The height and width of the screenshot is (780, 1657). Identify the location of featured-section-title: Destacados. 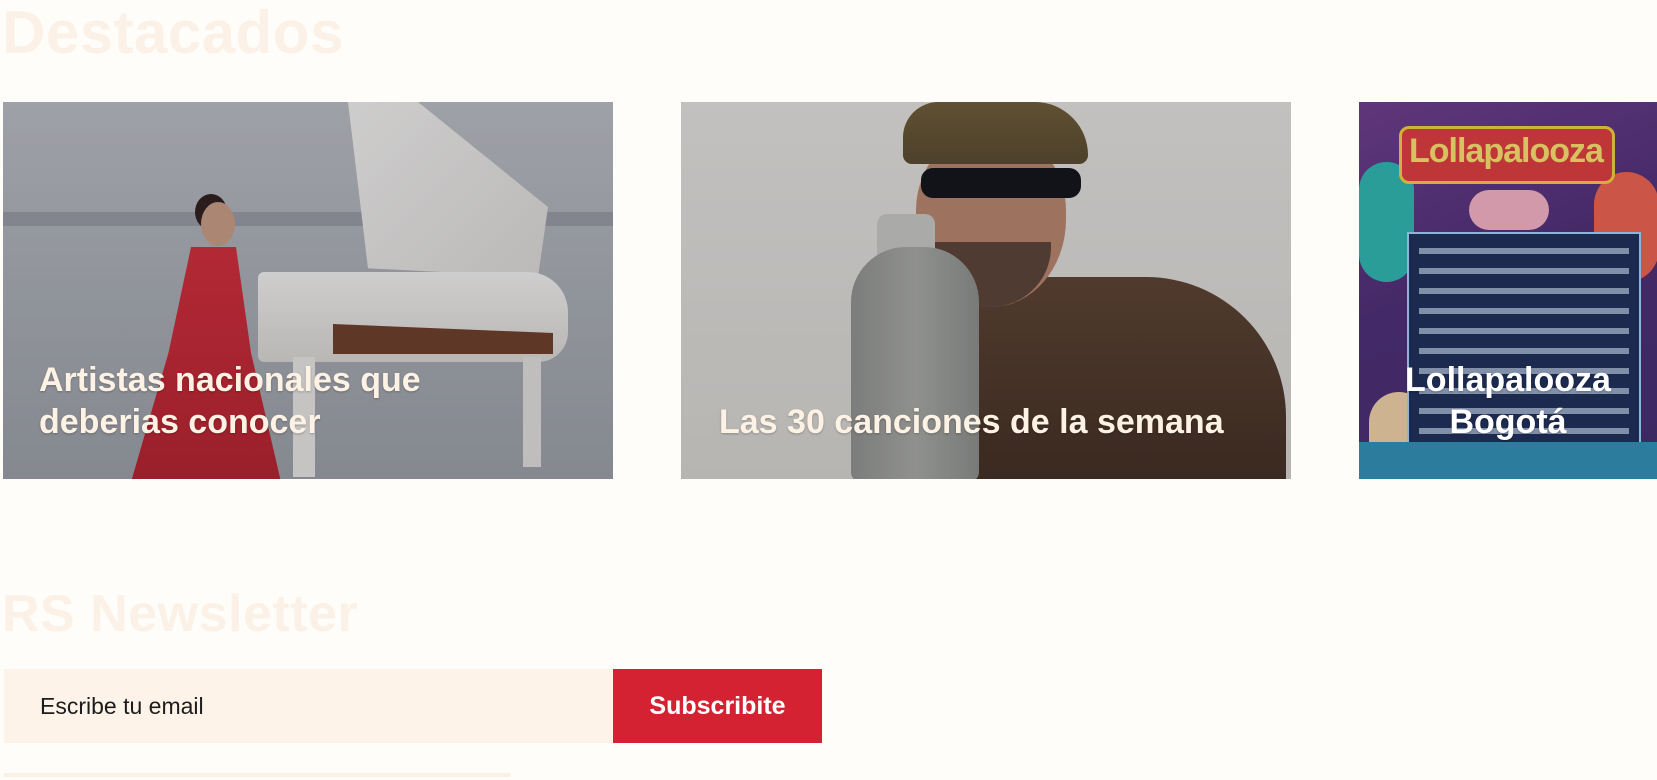
(173, 33).